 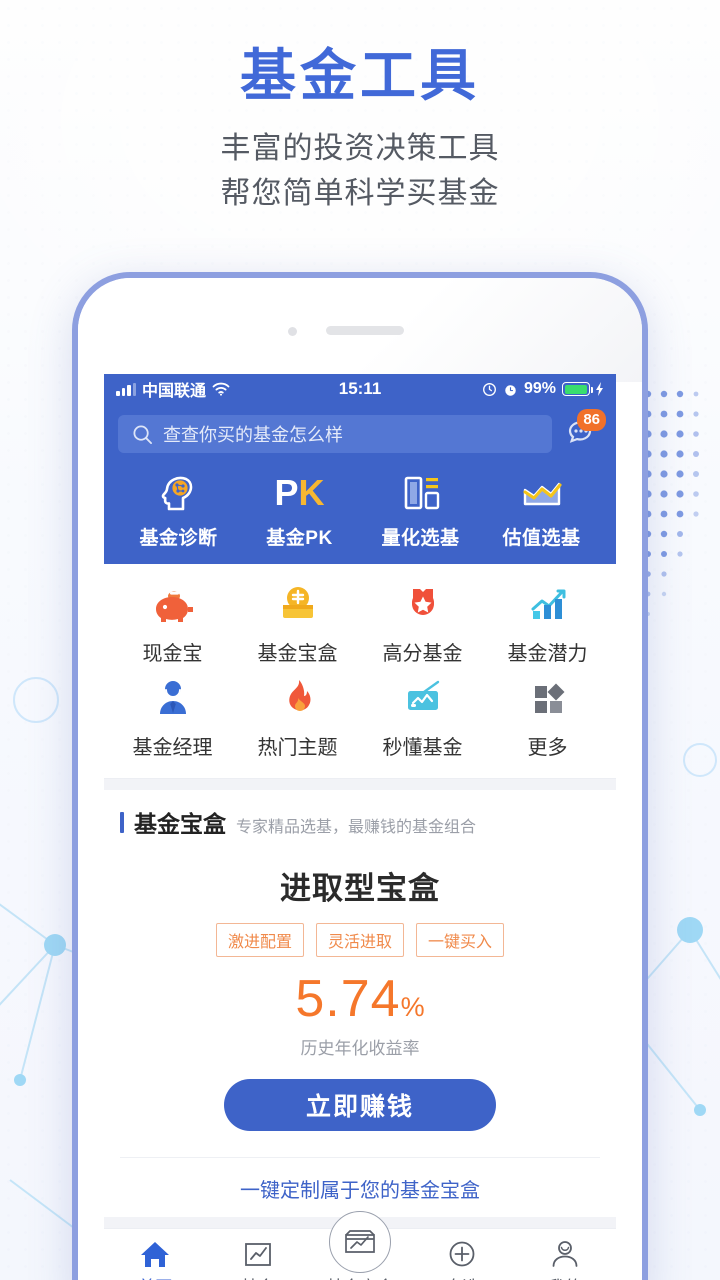 I want to click on card-tag: 激进配置, so click(x=259, y=940).